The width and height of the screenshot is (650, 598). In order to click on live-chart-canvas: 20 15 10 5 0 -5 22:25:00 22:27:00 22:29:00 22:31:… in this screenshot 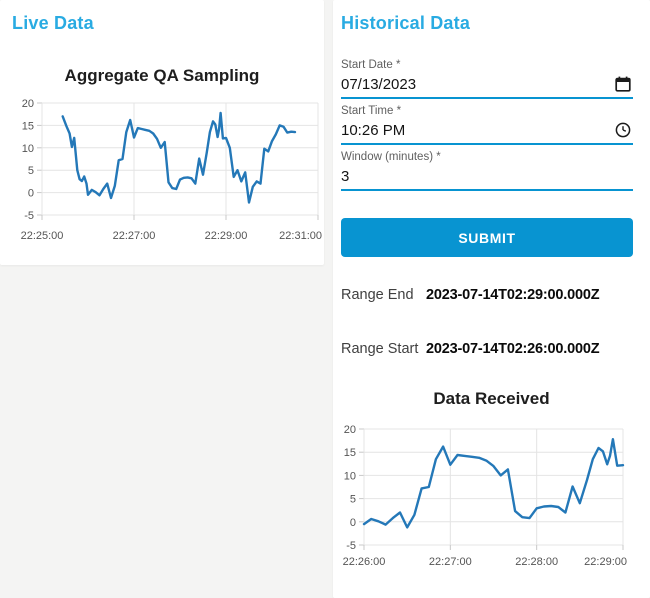, I will do `click(171, 170)`.